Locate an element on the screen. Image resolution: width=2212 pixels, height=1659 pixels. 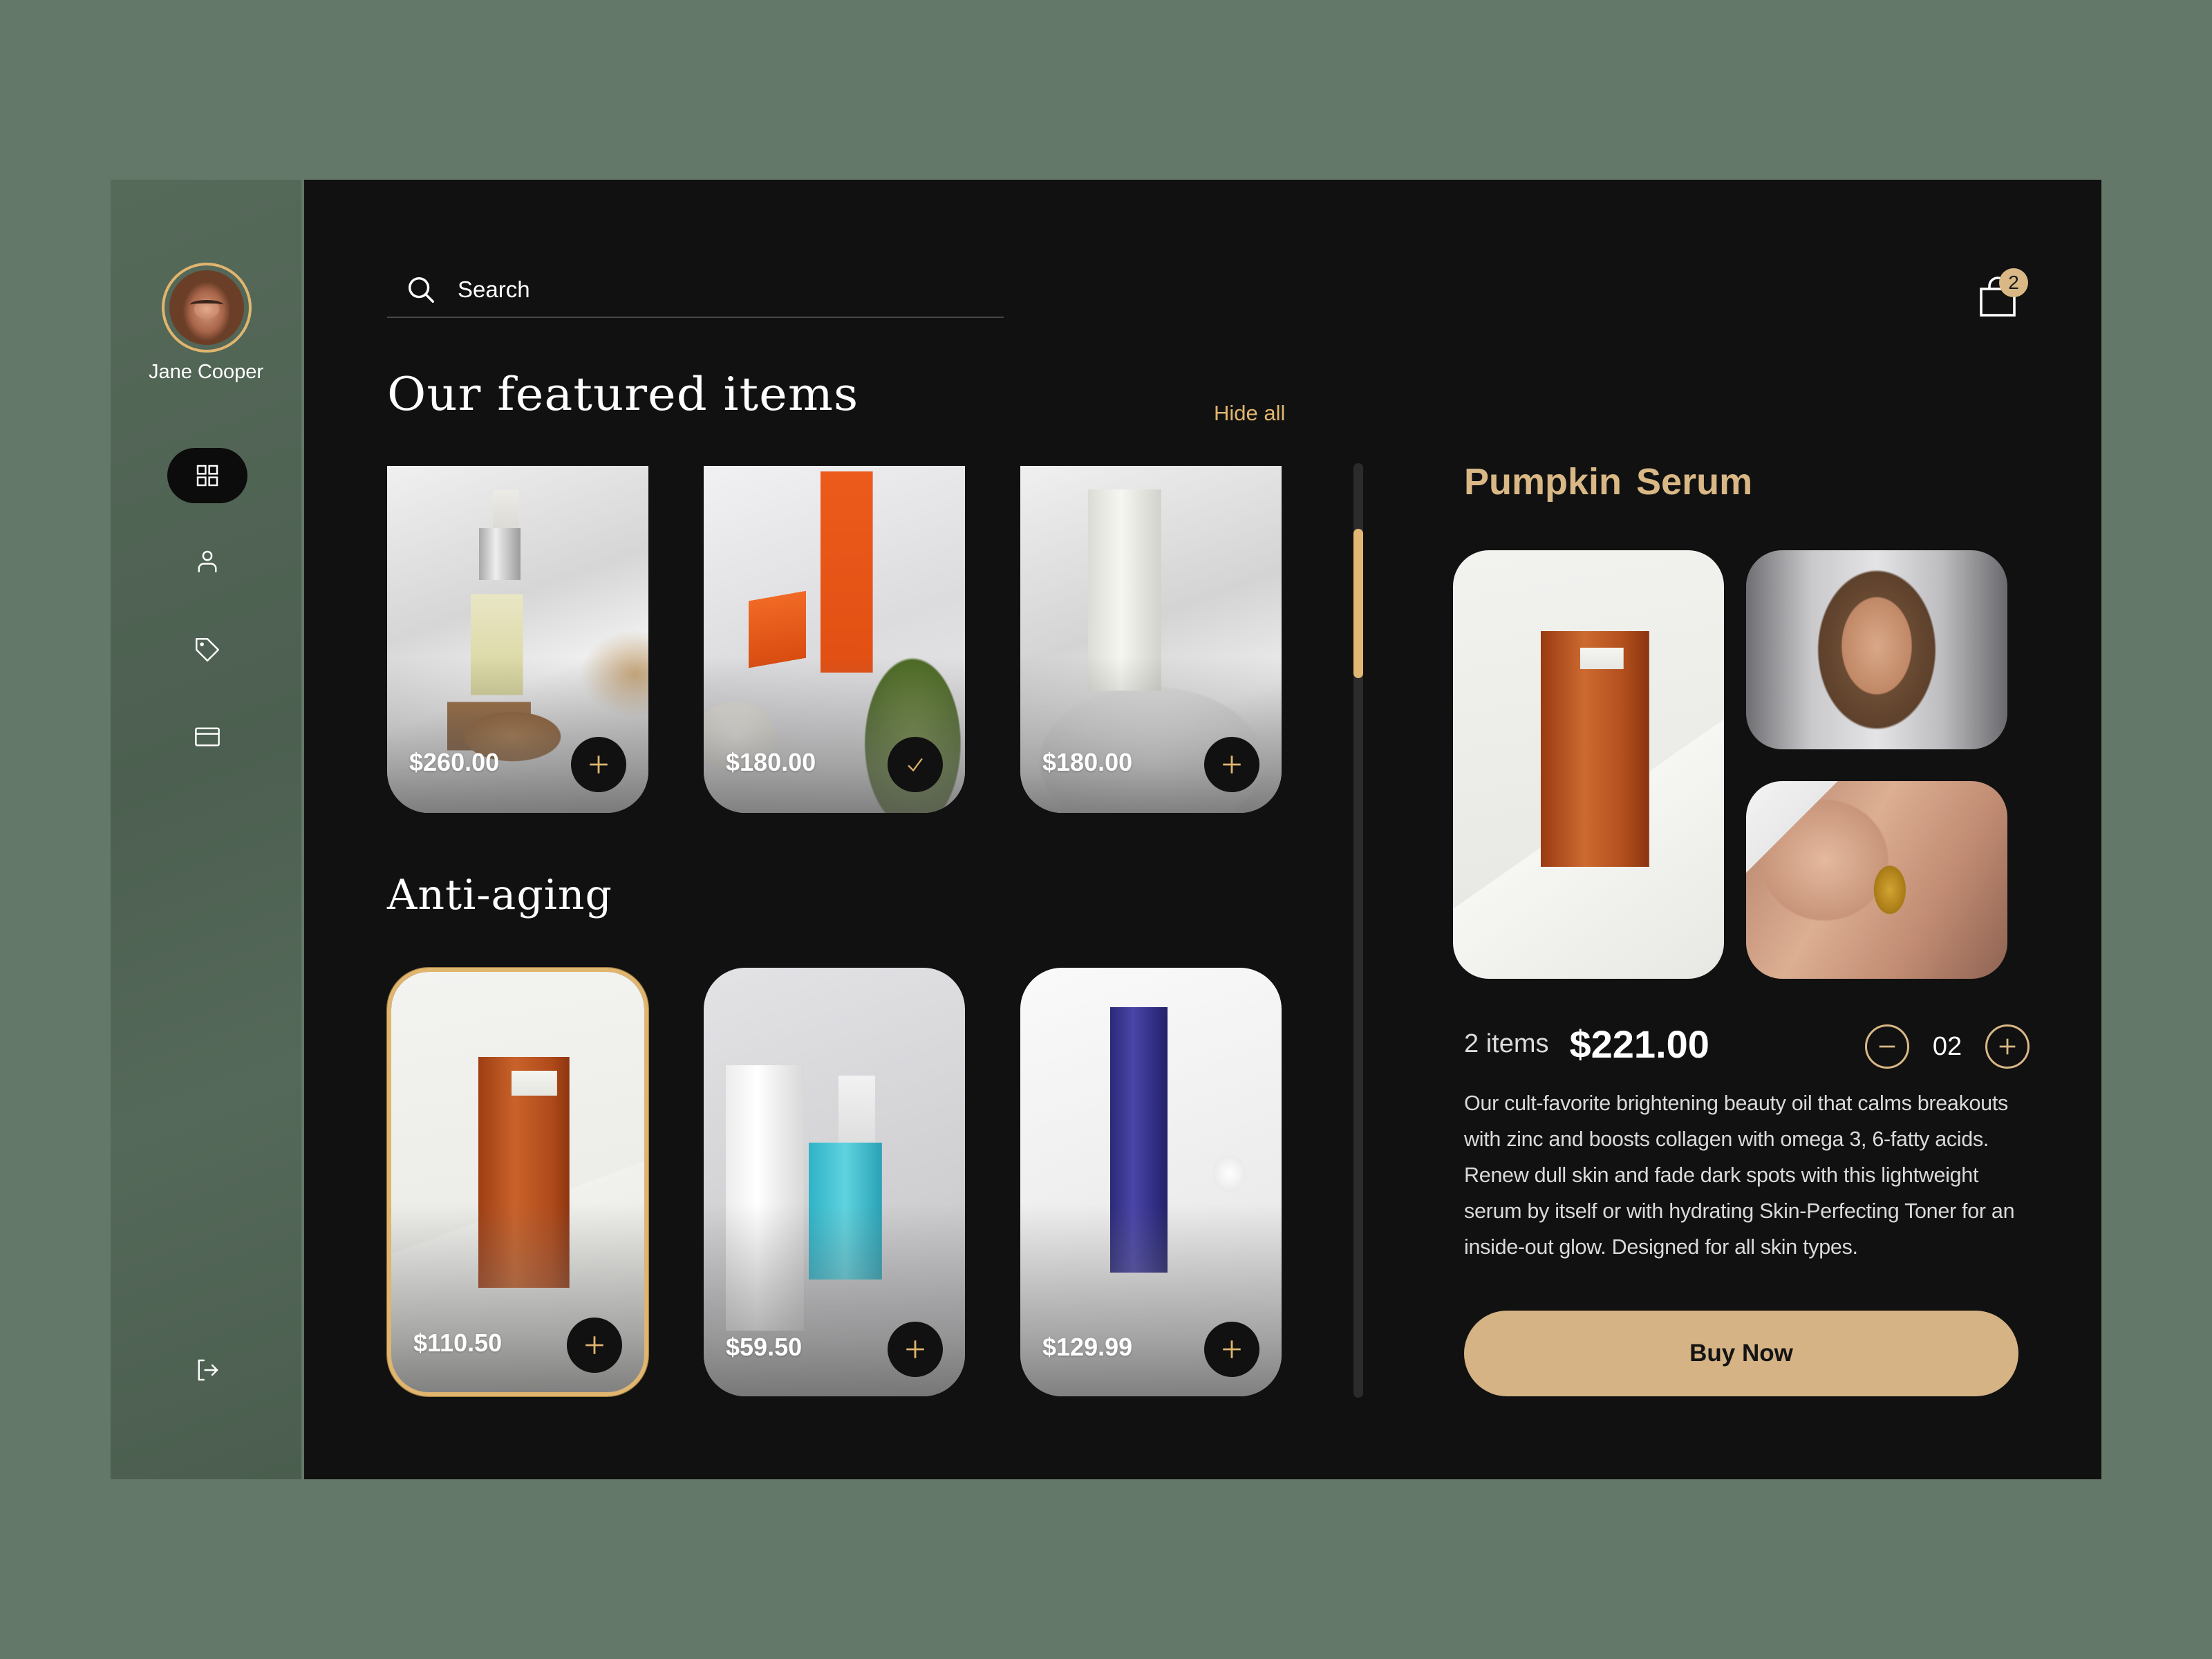
anti-aging-section-title: Anti-aging is located at coordinates (500, 895).